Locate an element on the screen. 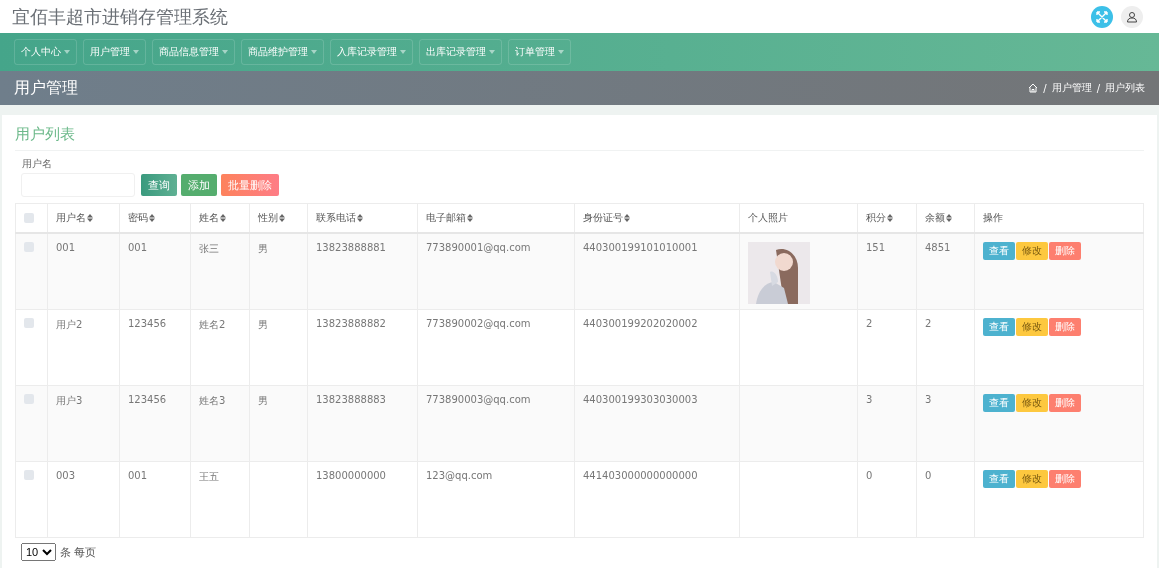 The image size is (1159, 568). table-cell: 13800000000 is located at coordinates (351, 475).